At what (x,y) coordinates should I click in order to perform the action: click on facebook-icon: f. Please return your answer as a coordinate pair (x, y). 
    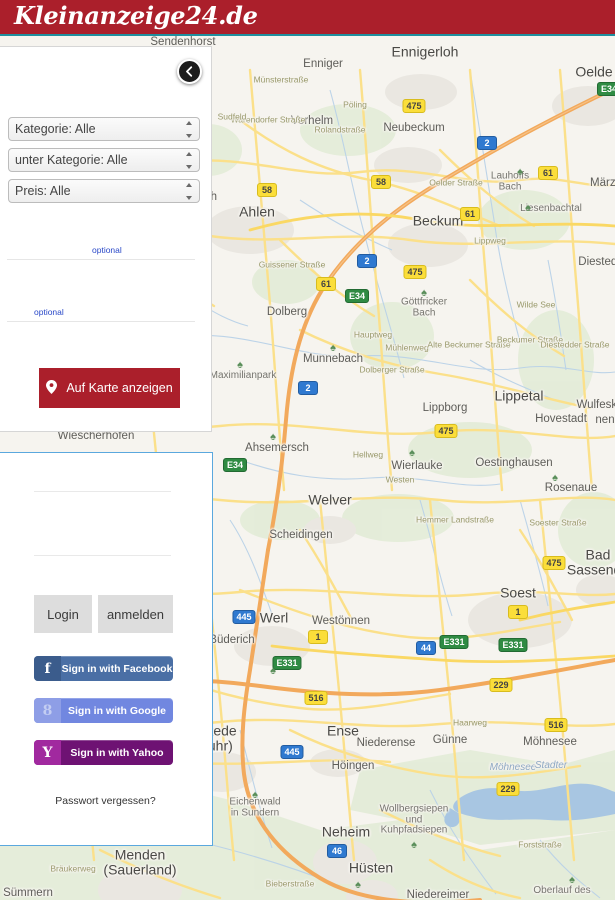
    Looking at the image, I should click on (47, 668).